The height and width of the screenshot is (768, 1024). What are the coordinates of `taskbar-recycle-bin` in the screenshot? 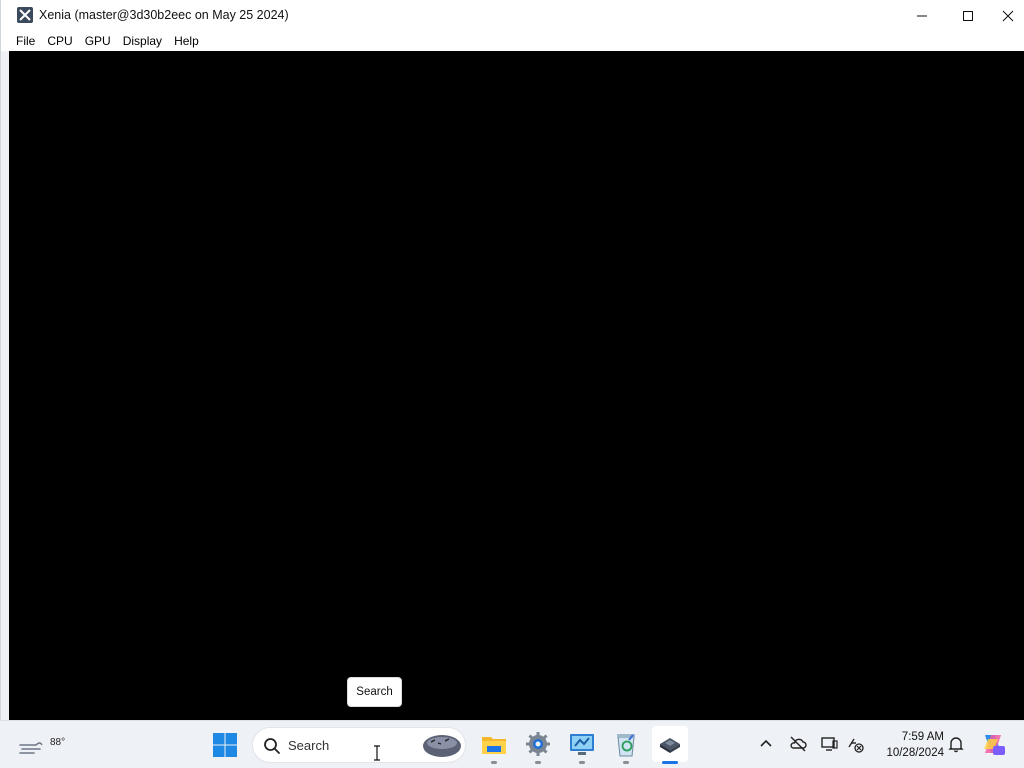 It's located at (626, 746).